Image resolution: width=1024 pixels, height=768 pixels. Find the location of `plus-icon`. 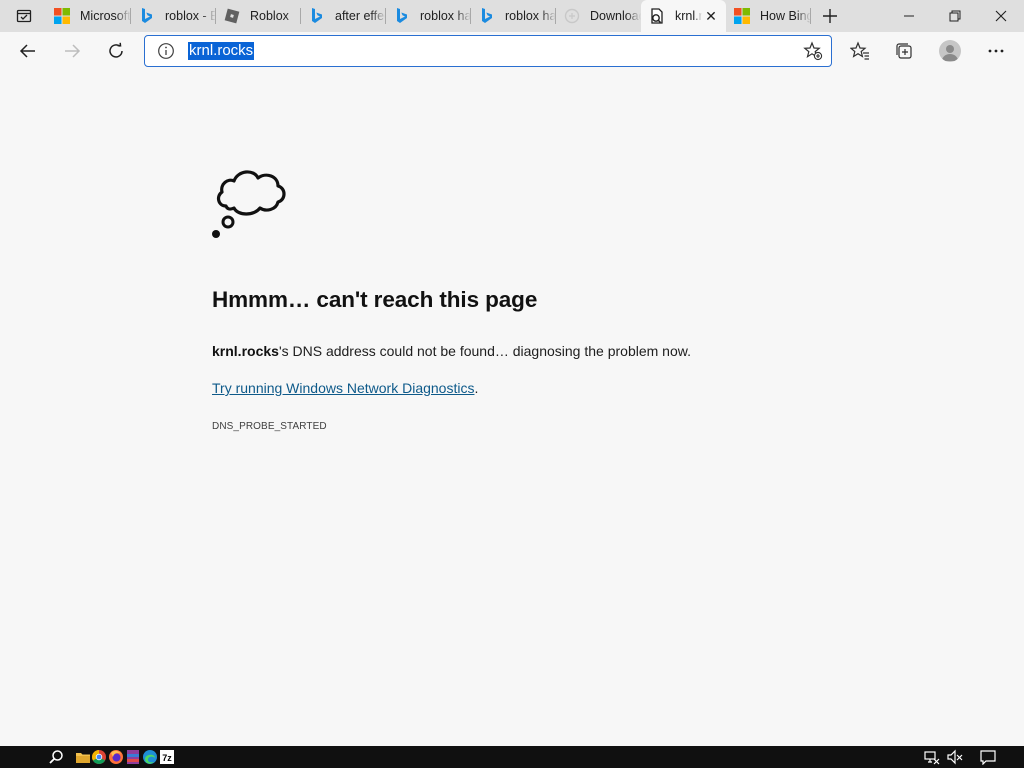

plus-icon is located at coordinates (830, 16).